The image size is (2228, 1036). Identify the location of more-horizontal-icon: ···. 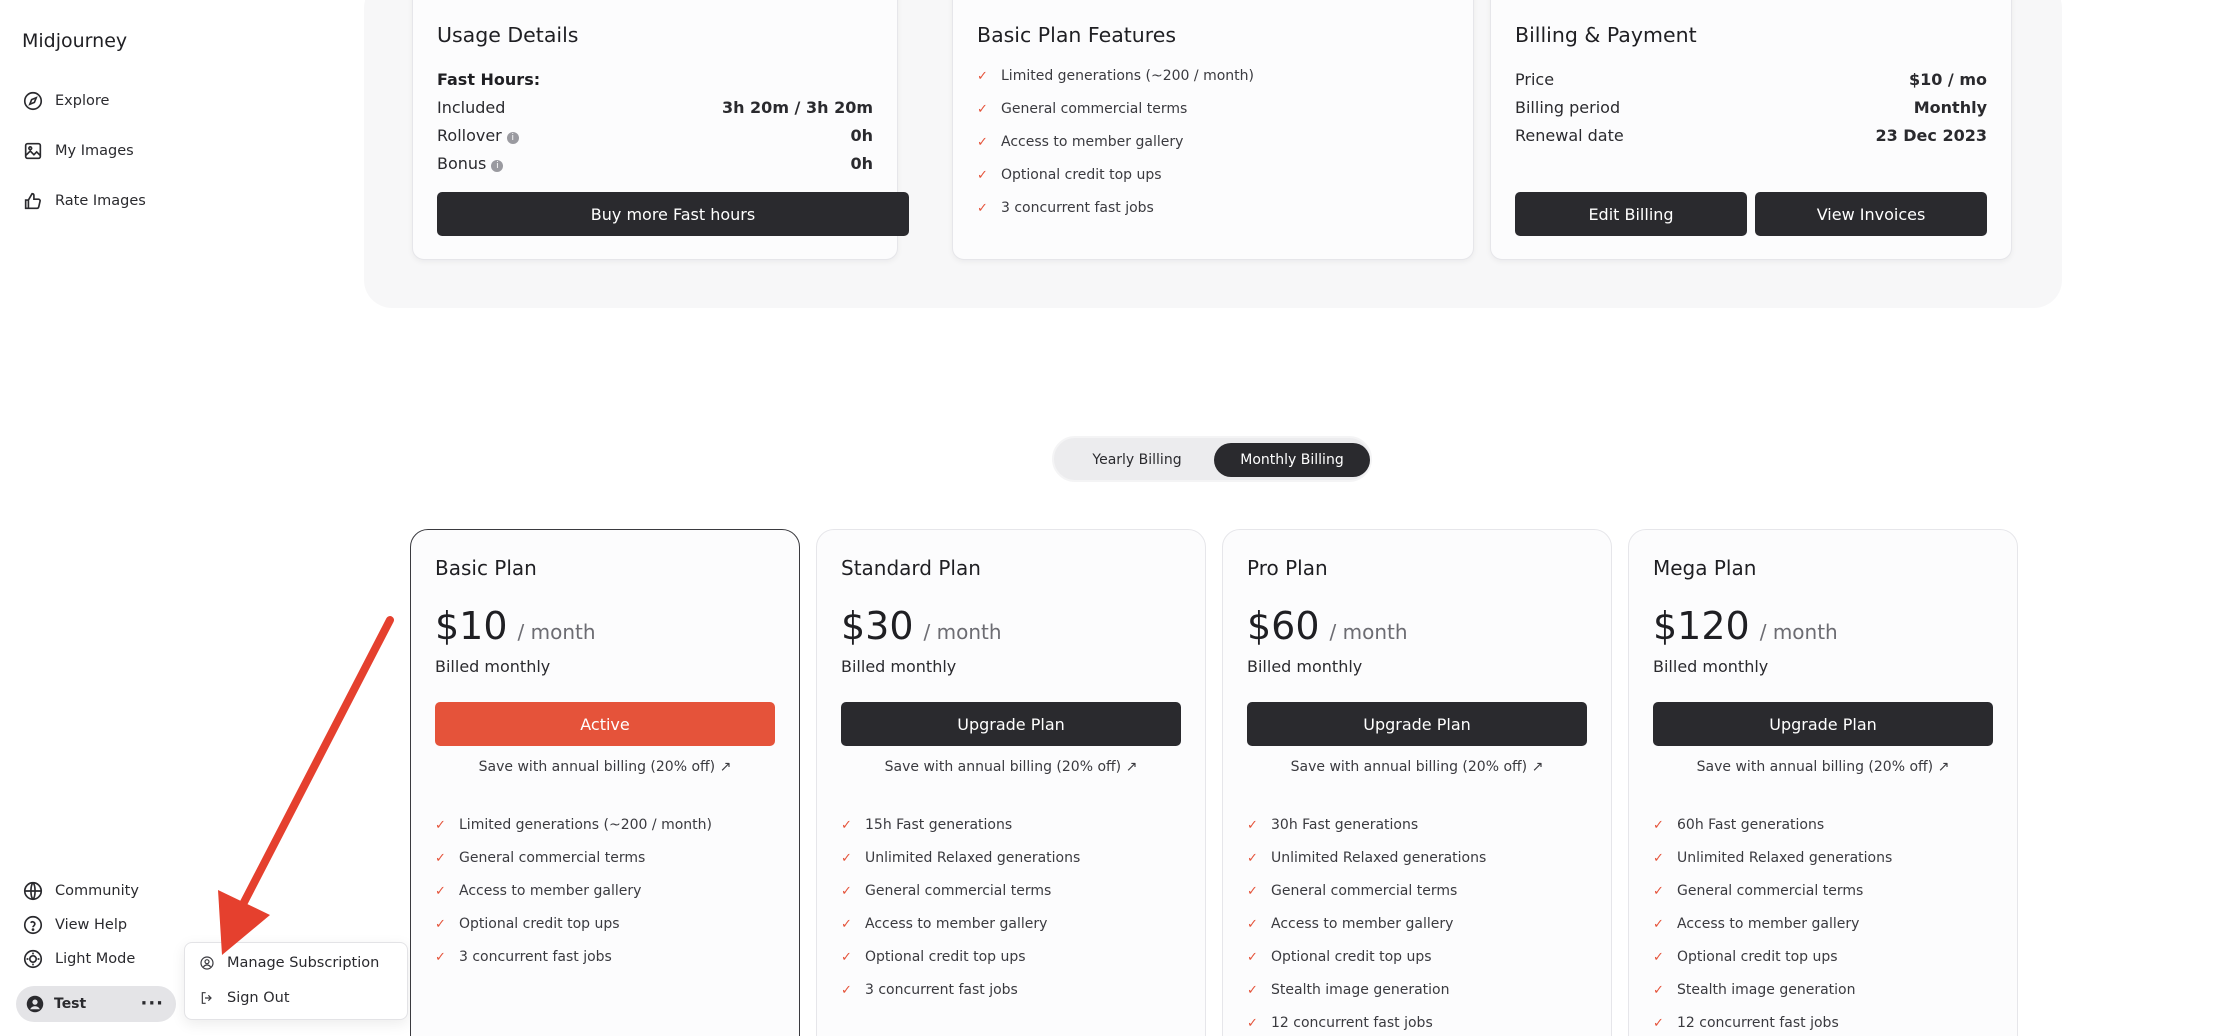
(152, 1004).